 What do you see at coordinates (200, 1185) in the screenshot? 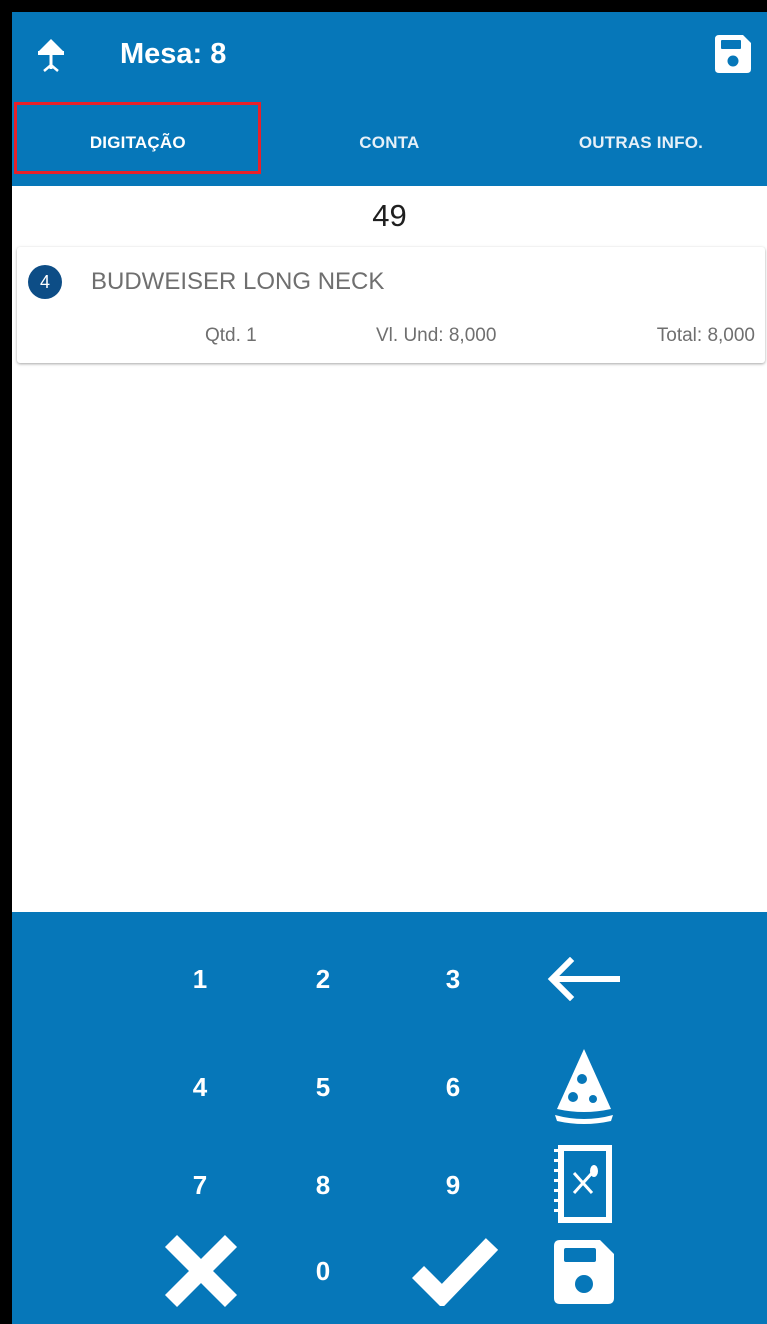
I see `key-7: 7` at bounding box center [200, 1185].